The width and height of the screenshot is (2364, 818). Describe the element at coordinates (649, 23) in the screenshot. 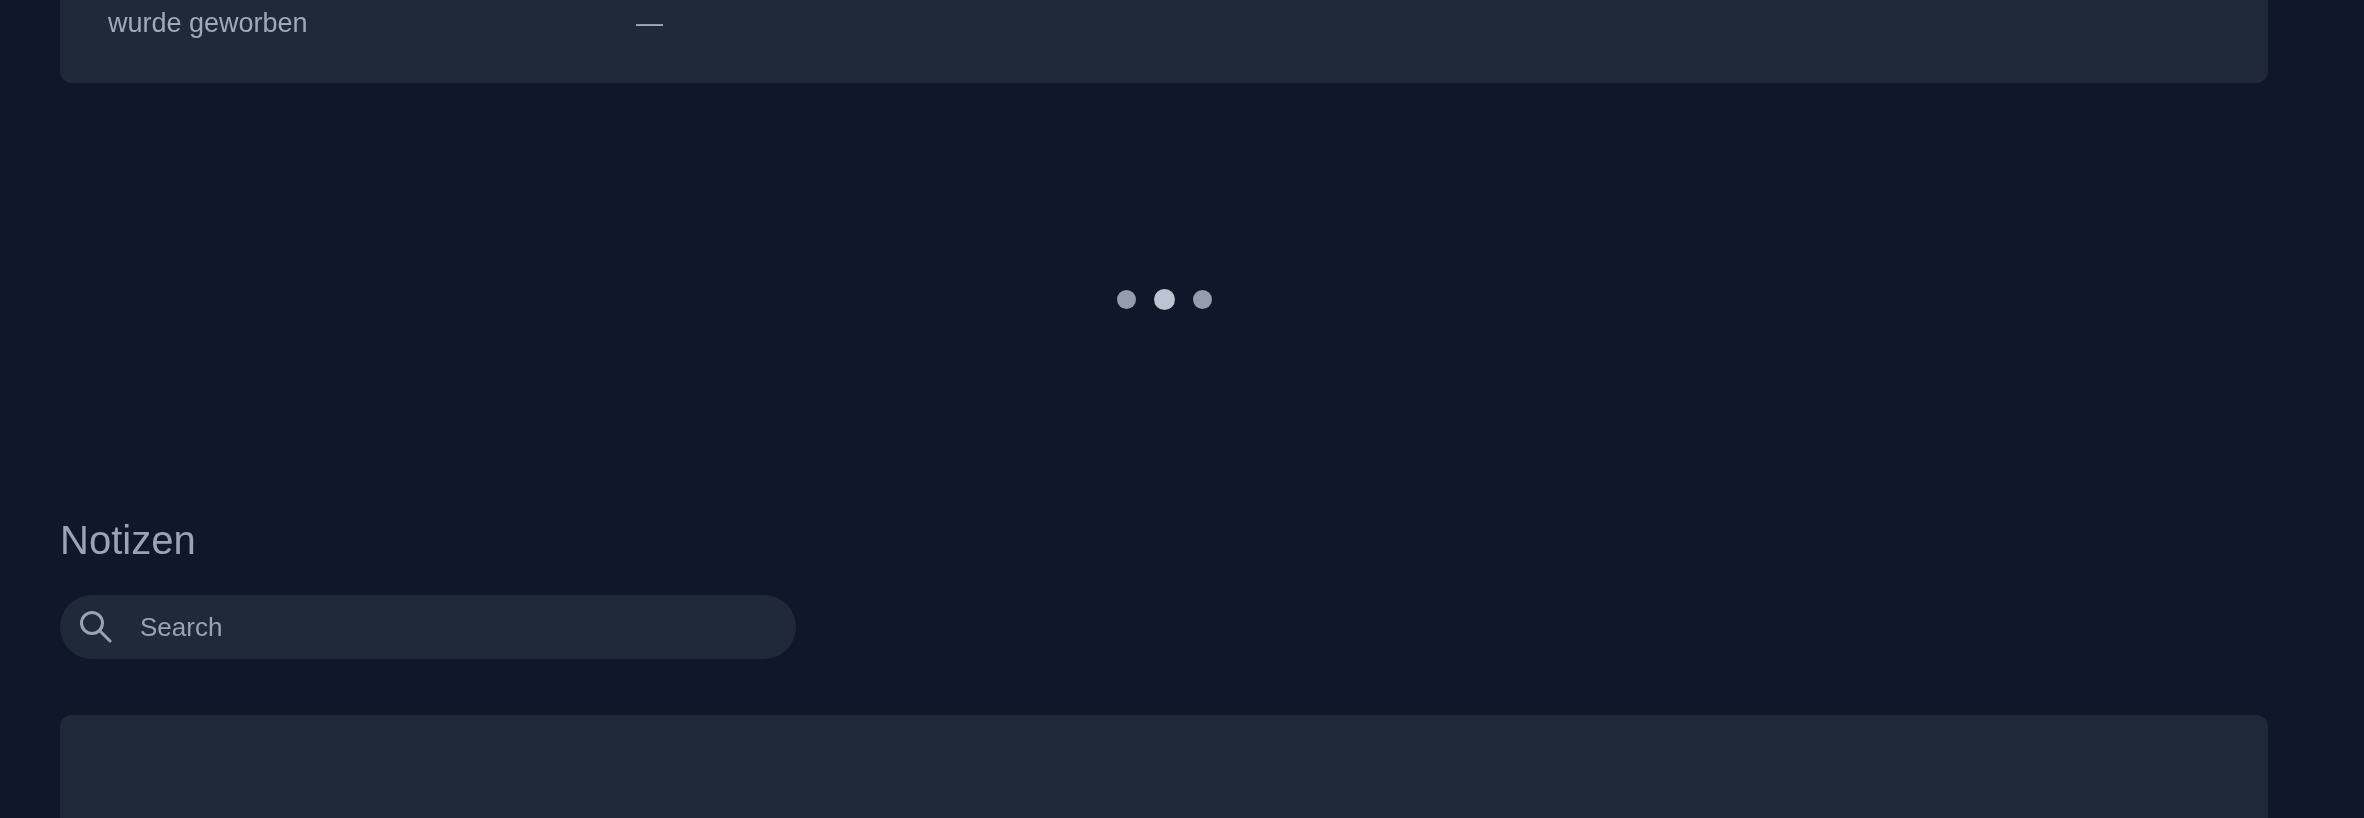

I see `detail-value: —` at that location.